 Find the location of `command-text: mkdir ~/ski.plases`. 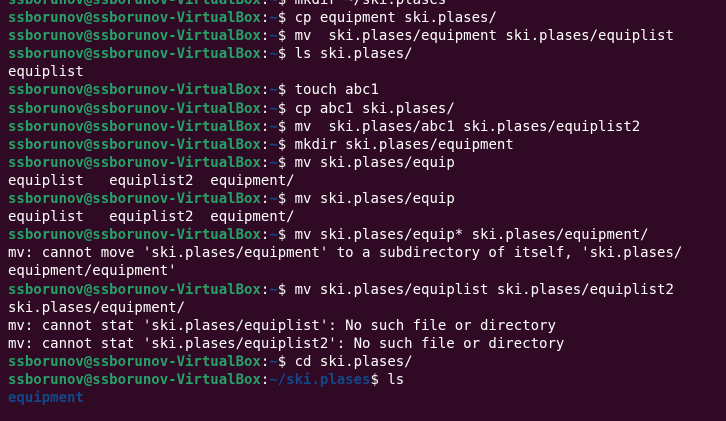

command-text: mkdir ~/ski.plases is located at coordinates (370, 4).